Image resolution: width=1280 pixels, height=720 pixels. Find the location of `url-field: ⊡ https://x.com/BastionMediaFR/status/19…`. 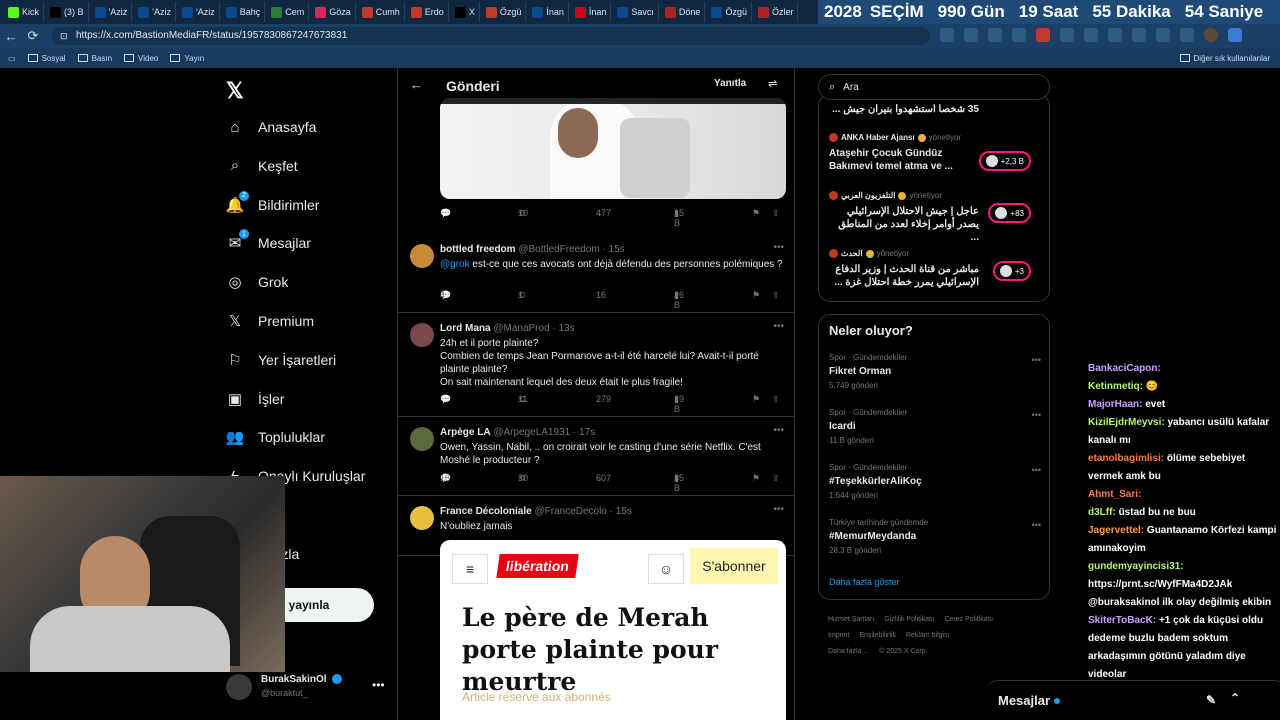

url-field: ⊡ https://x.com/BastionMediaFR/status/19… is located at coordinates (491, 36).